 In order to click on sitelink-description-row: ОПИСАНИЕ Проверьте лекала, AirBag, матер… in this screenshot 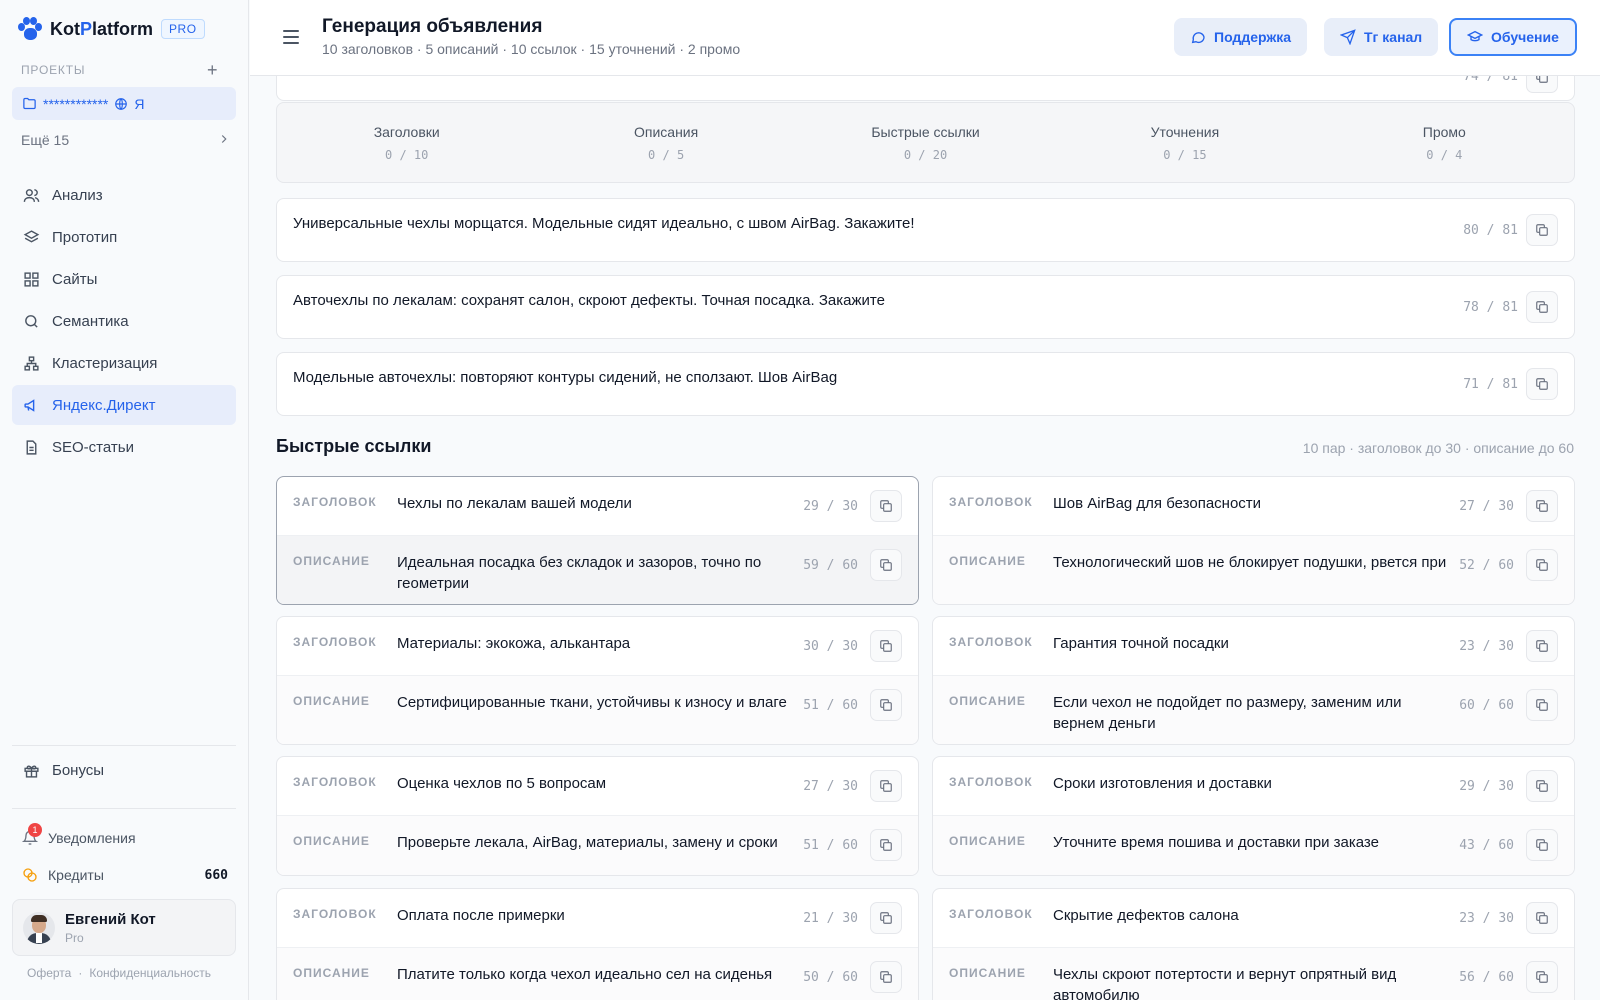, I will do `click(597, 845)`.